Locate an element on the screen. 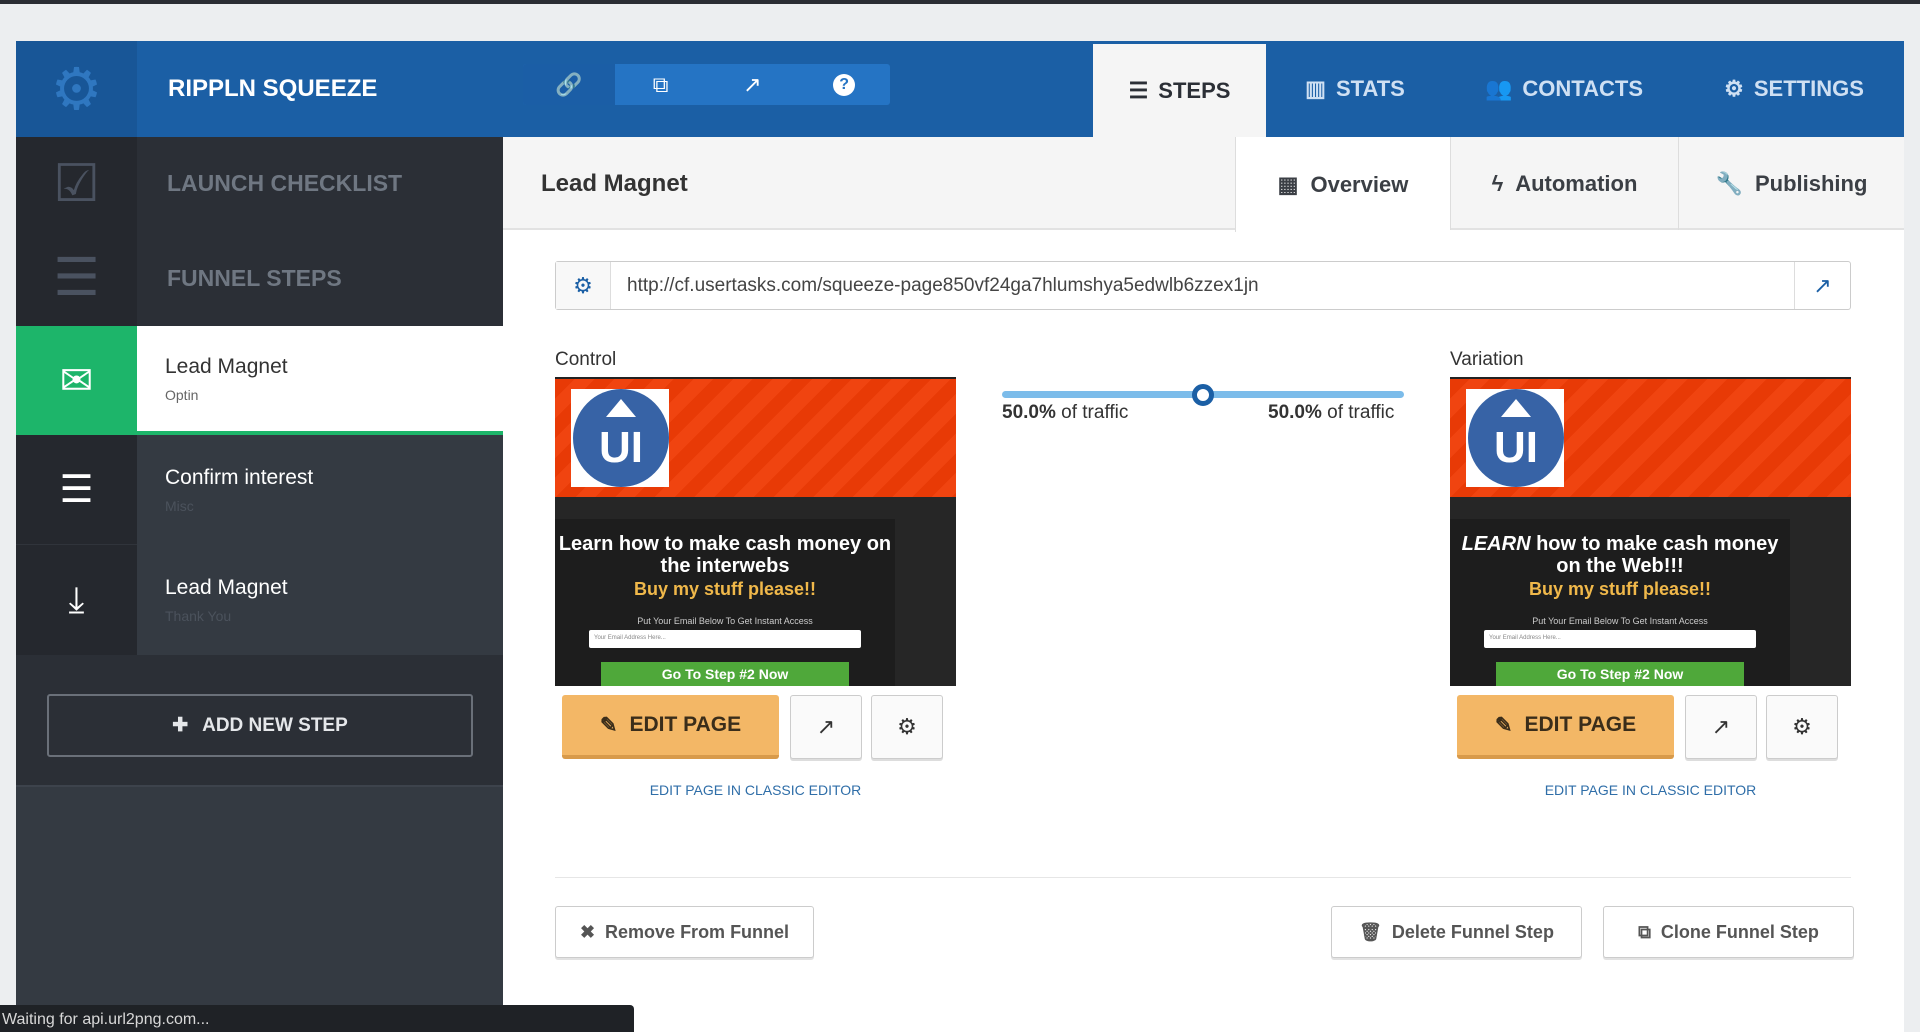  clone-funnel-step-button: ⧉ Clone Funnel Step is located at coordinates (1728, 932).